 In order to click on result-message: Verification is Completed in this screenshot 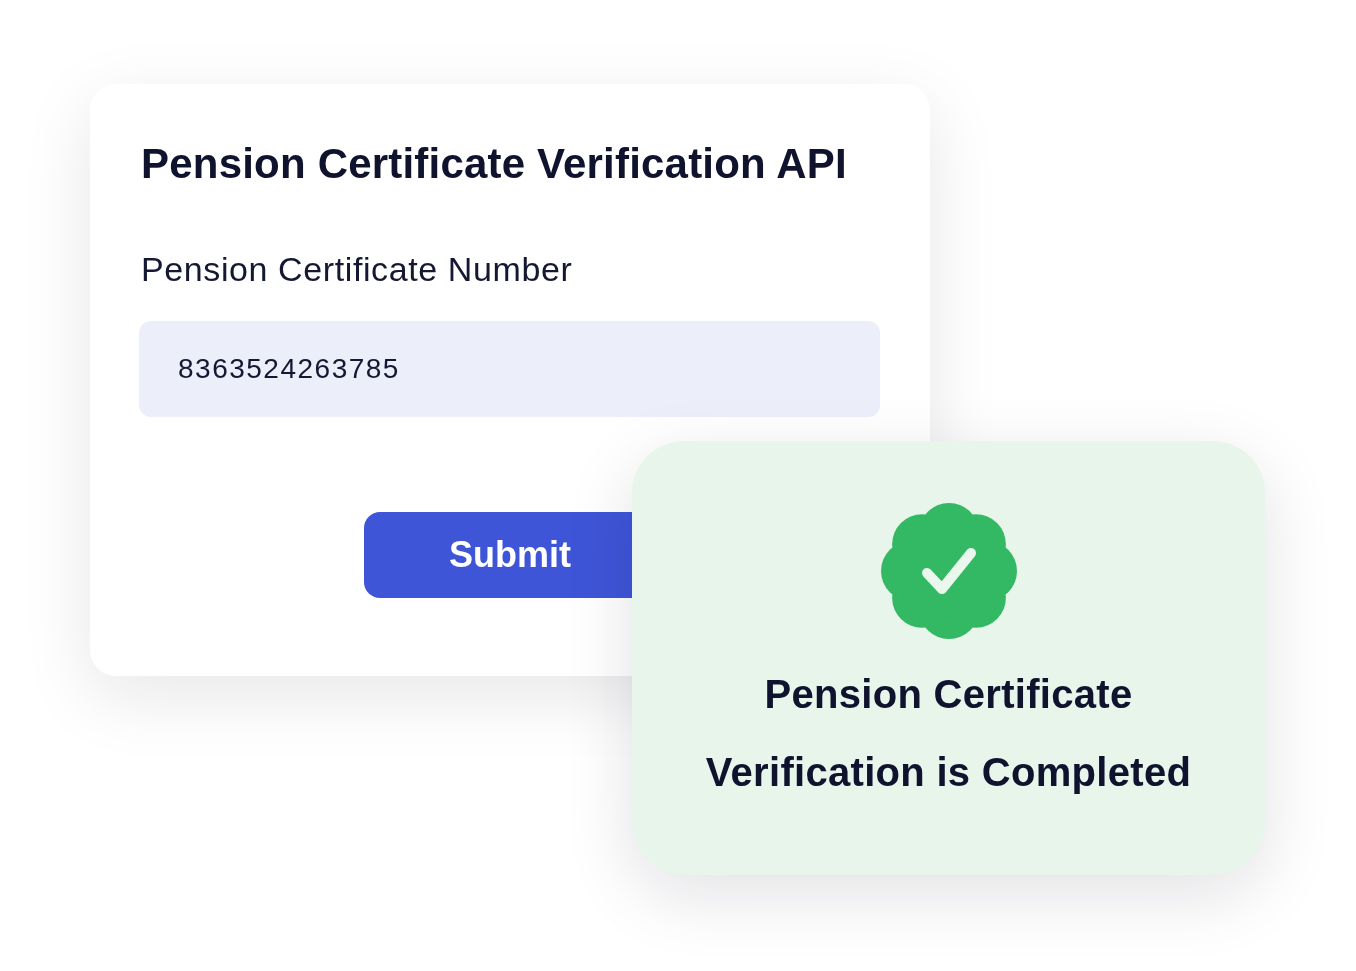, I will do `click(948, 772)`.